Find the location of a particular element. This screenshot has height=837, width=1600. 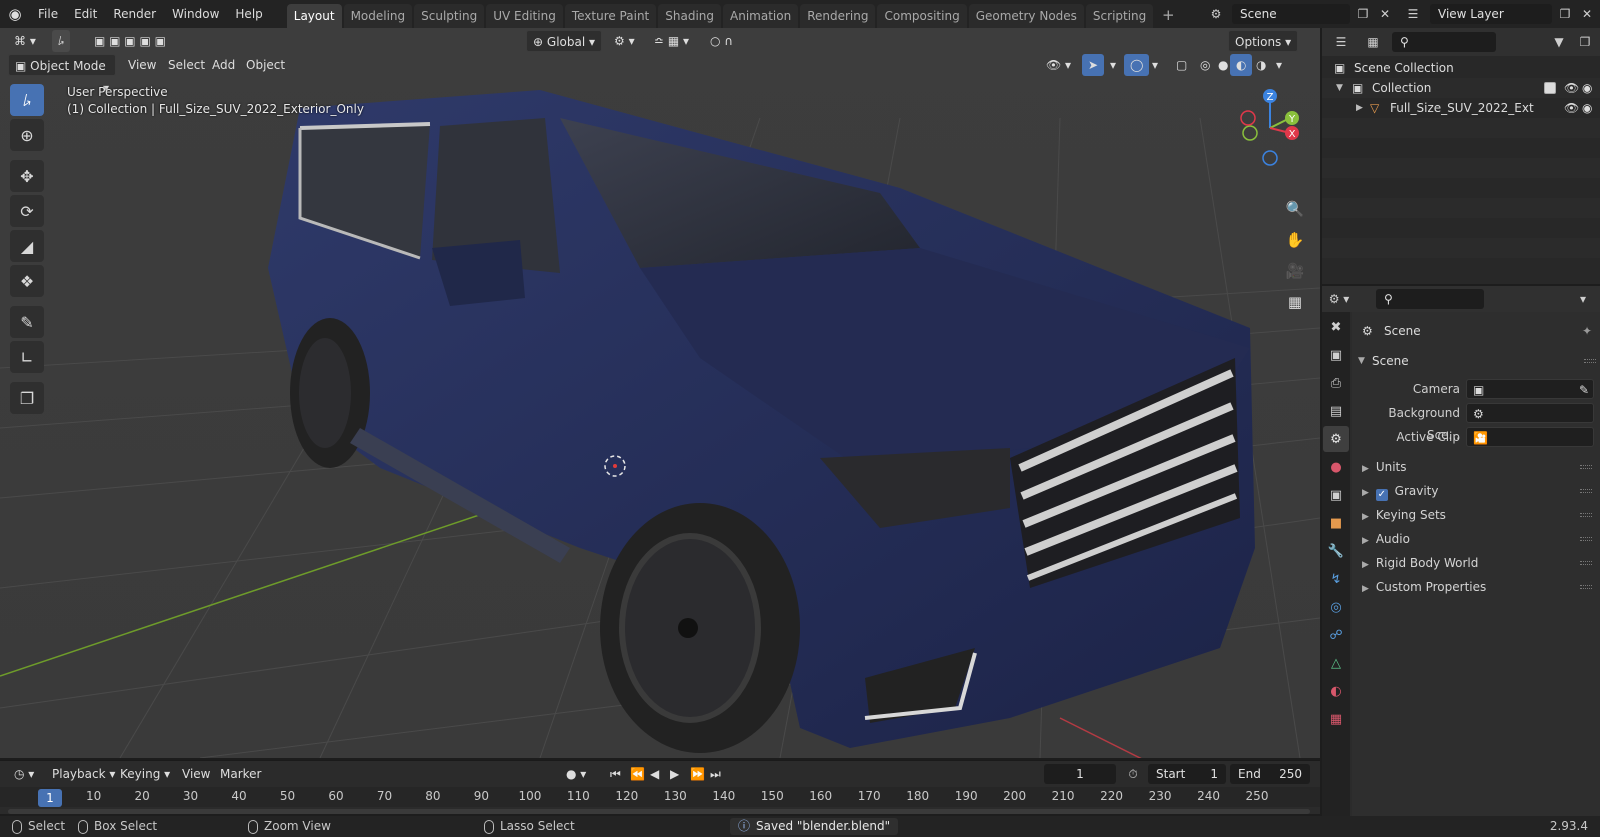

view-layer-selector-icon: ☰ is located at coordinates (1413, 14).